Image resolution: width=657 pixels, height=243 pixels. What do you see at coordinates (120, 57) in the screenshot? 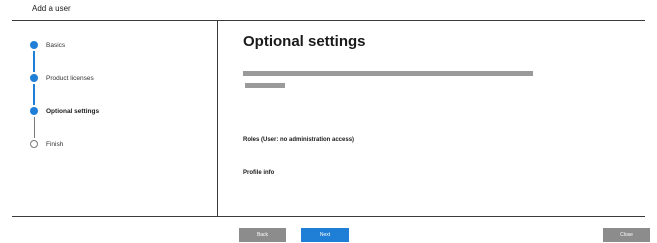
I see `step-basics: Basics` at bounding box center [120, 57].